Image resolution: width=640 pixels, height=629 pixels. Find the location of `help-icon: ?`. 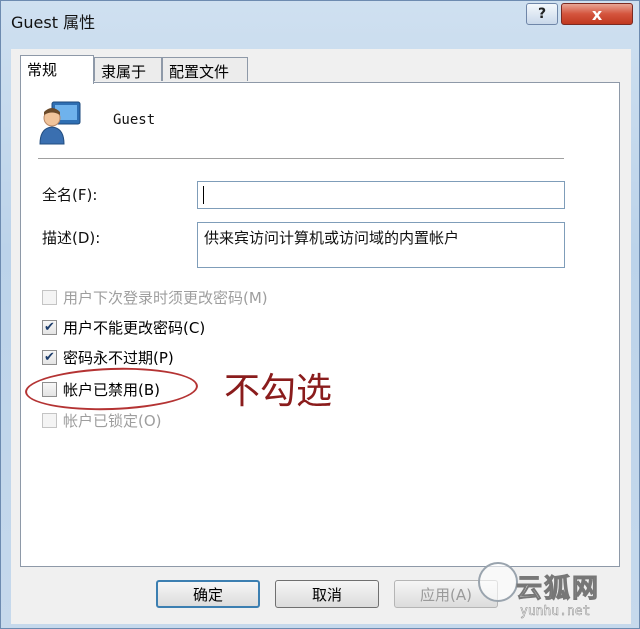

help-icon: ? is located at coordinates (542, 14).